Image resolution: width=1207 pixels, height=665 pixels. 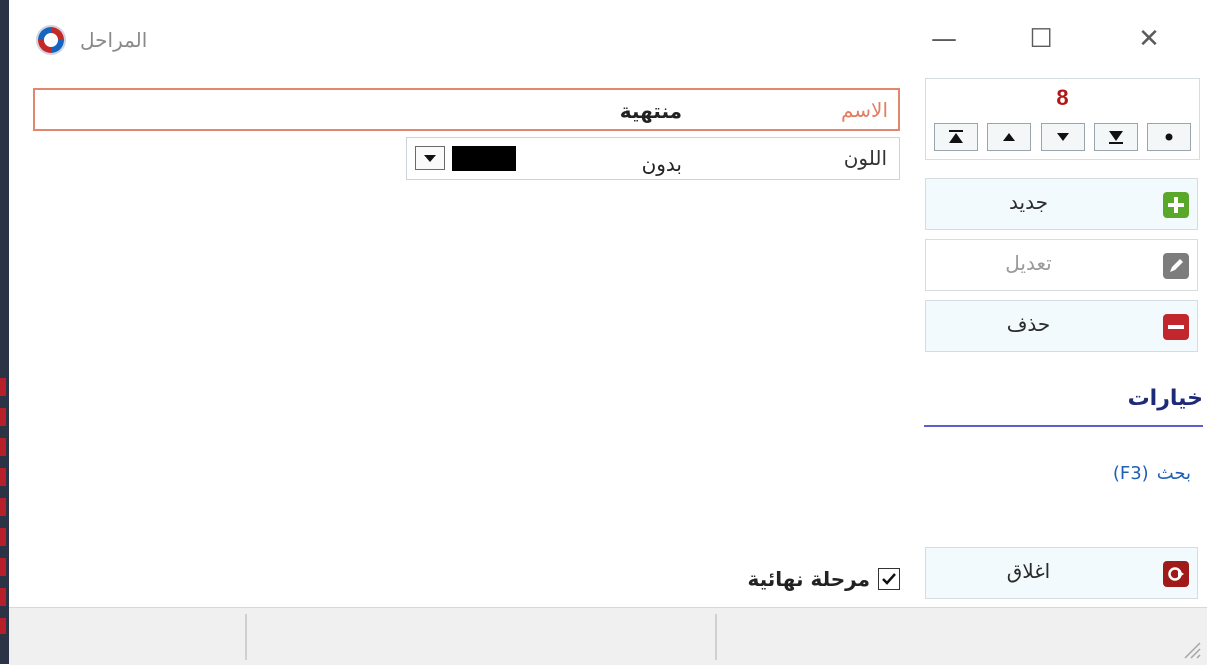 I want to click on arrow-up-icon, so click(x=1009, y=137).